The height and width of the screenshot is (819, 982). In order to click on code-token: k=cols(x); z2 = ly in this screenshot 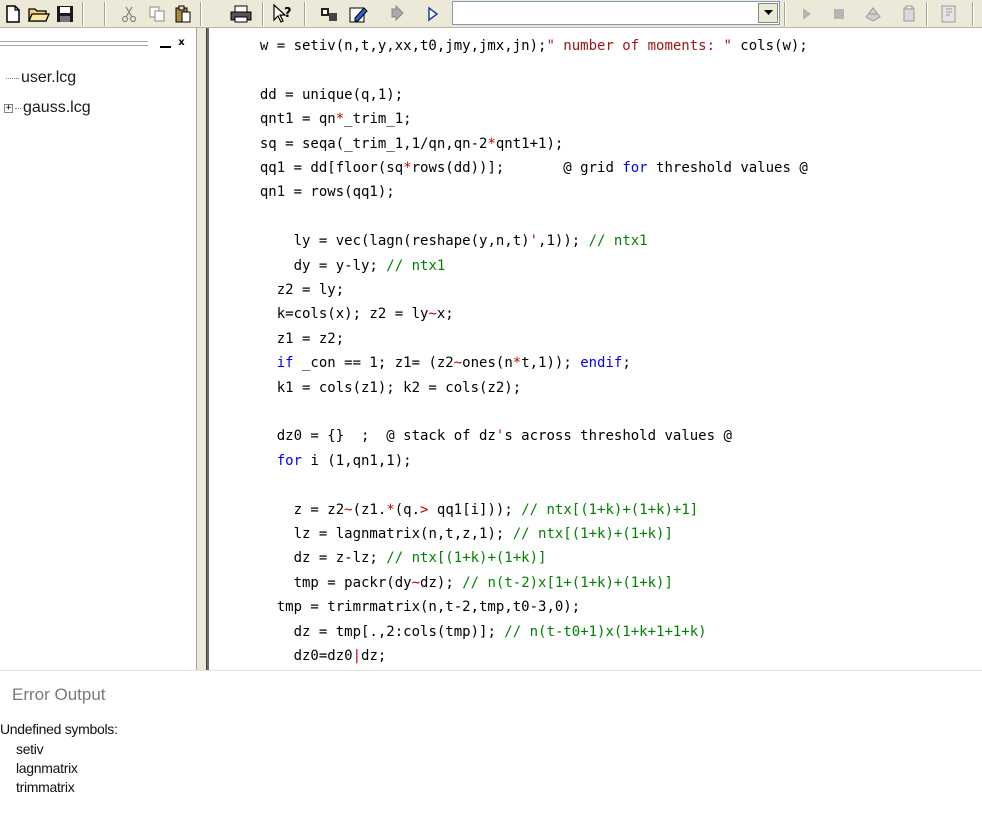, I will do `click(352, 314)`.